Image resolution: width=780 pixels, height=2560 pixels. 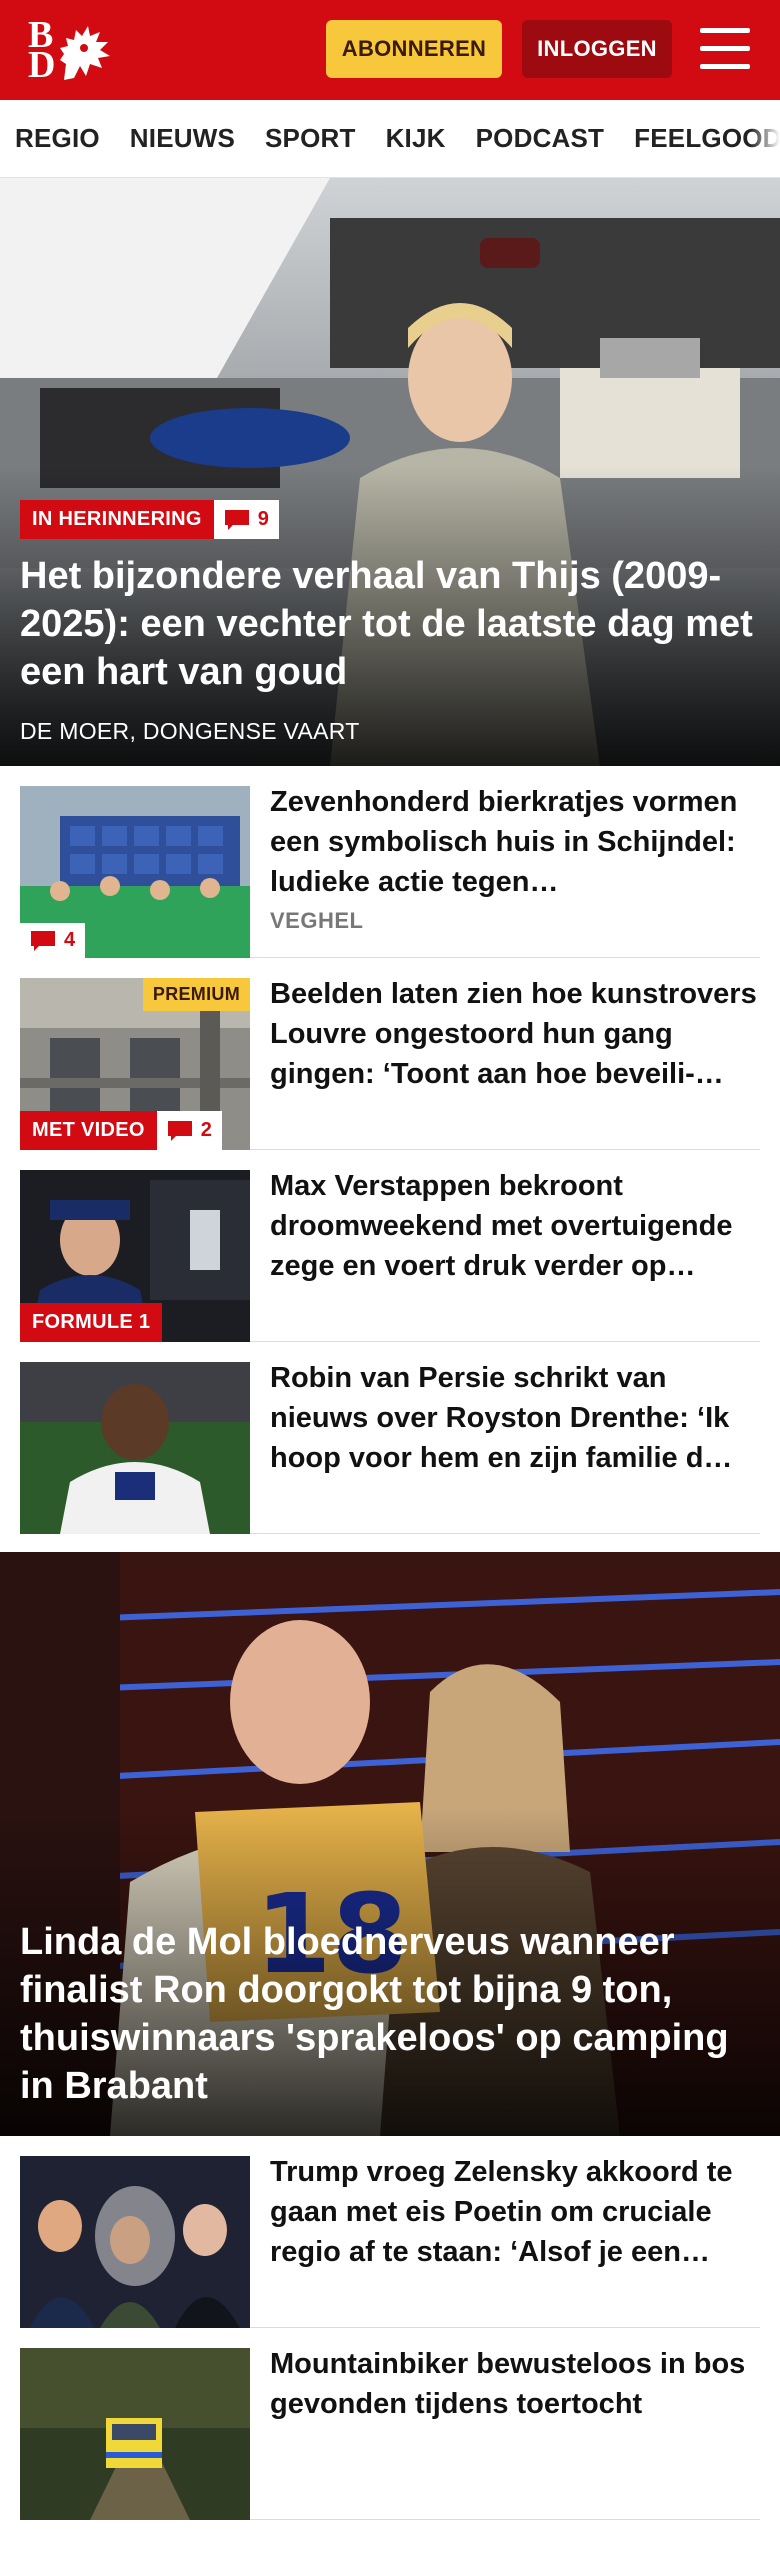 I want to click on thumb-tags: MET VIDEO 2, so click(x=121, y=1130).